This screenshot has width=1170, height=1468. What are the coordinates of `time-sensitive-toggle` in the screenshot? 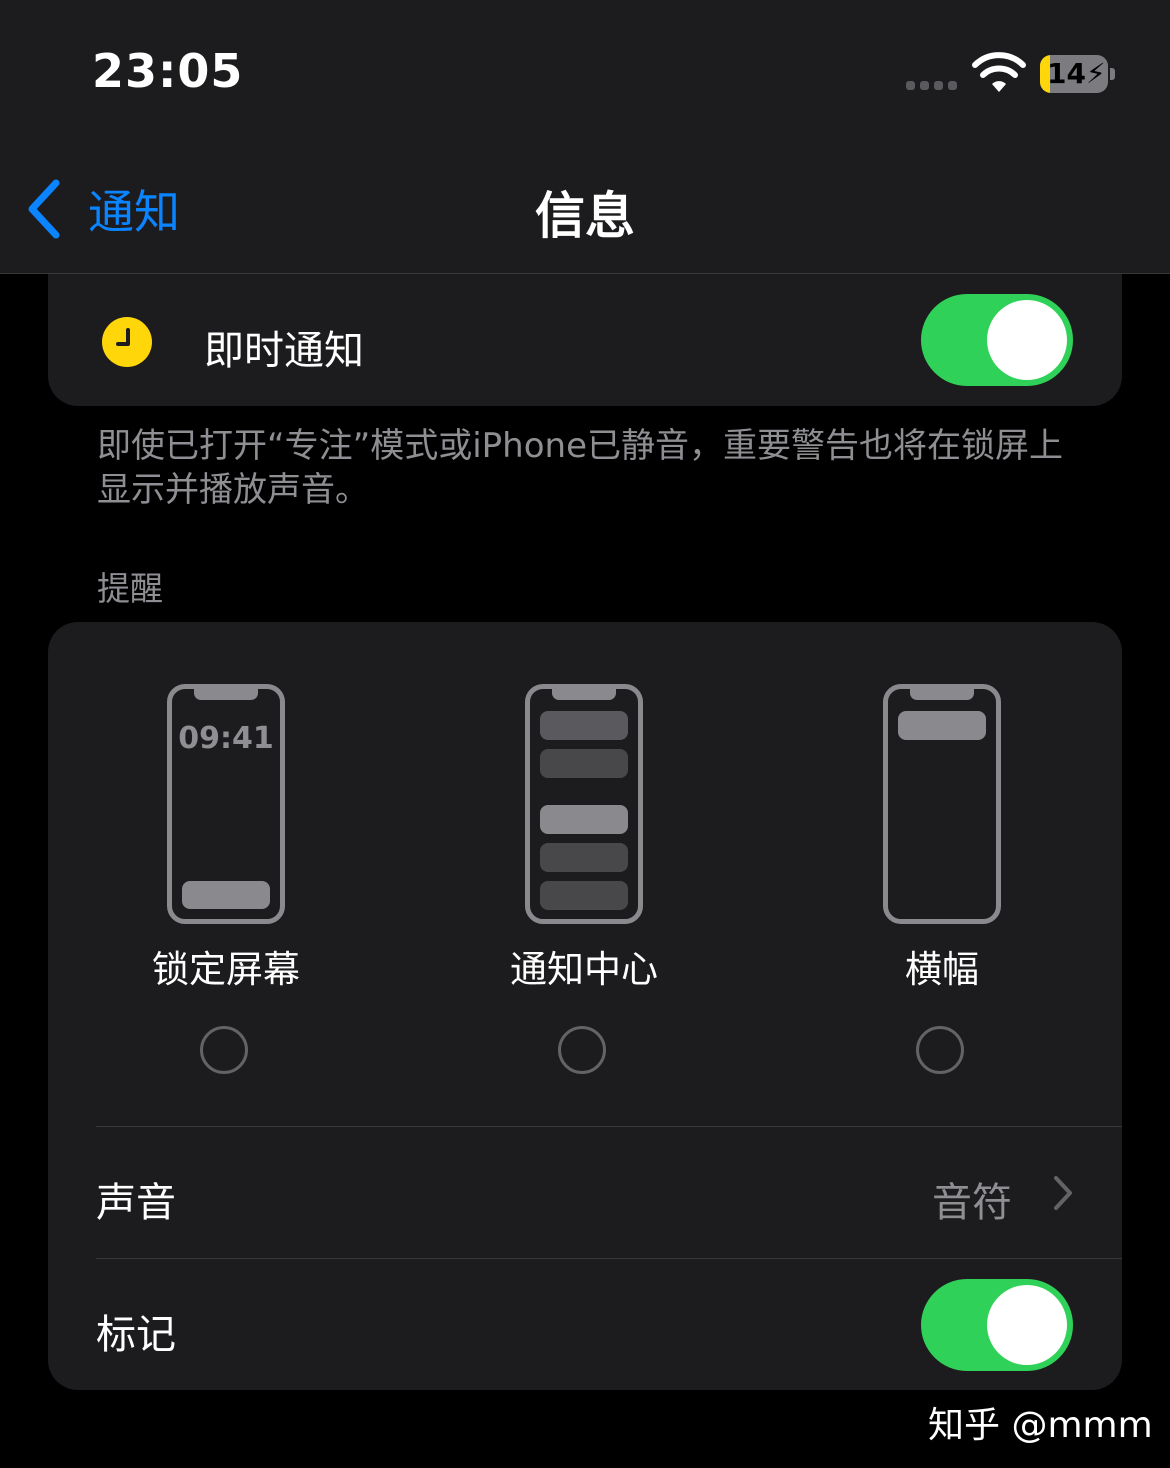 It's located at (997, 340).